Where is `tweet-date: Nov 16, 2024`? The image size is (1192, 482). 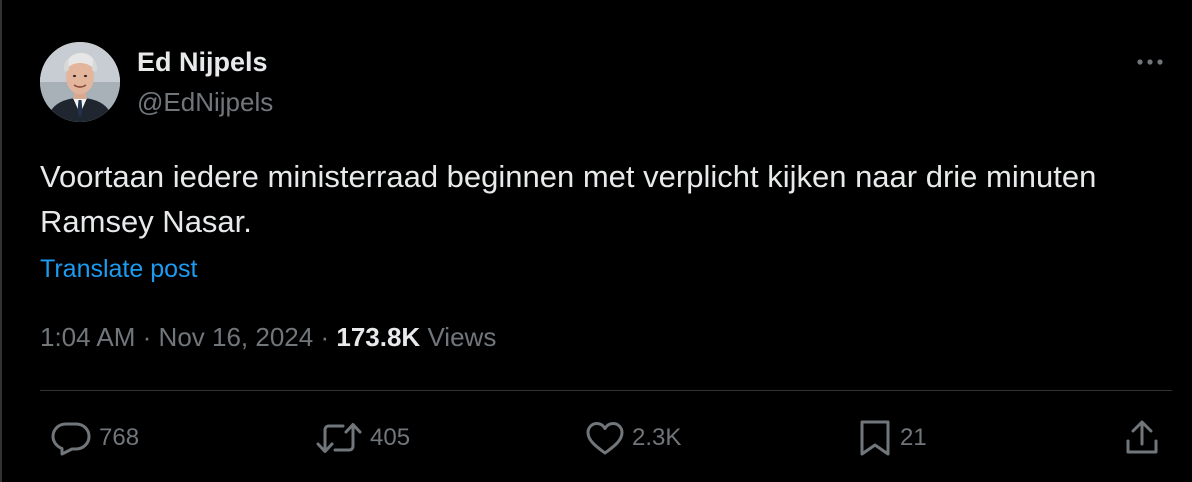
tweet-date: Nov 16, 2024 is located at coordinates (236, 337).